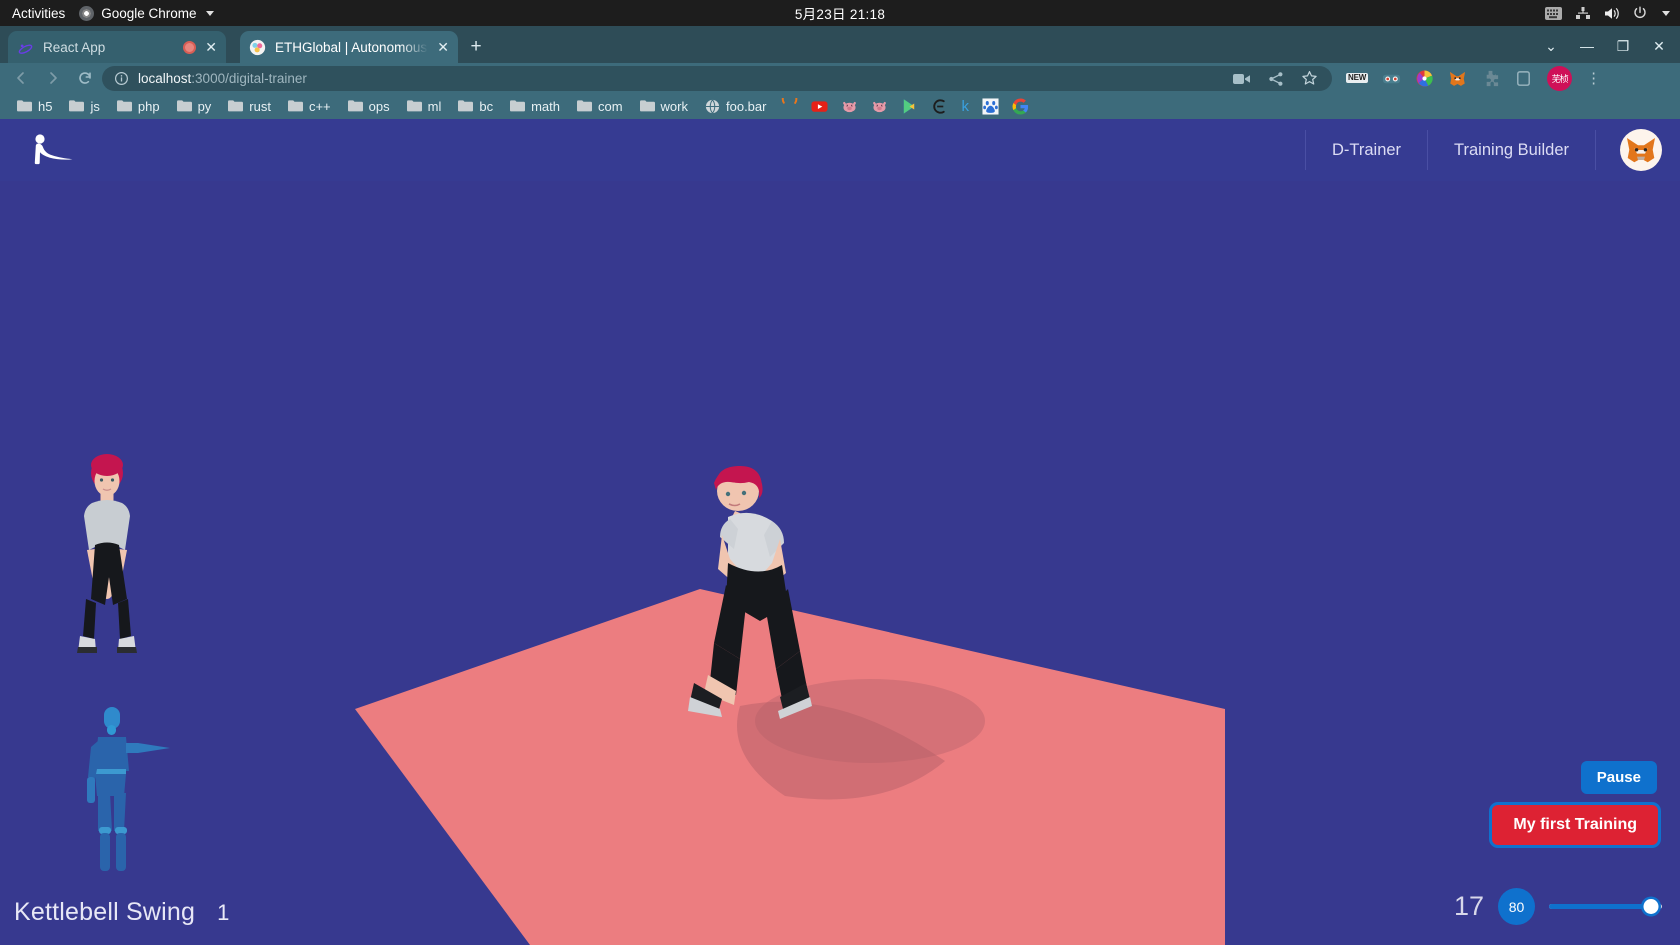  I want to click on kebab-menu-icon: ⋮, so click(1593, 78).